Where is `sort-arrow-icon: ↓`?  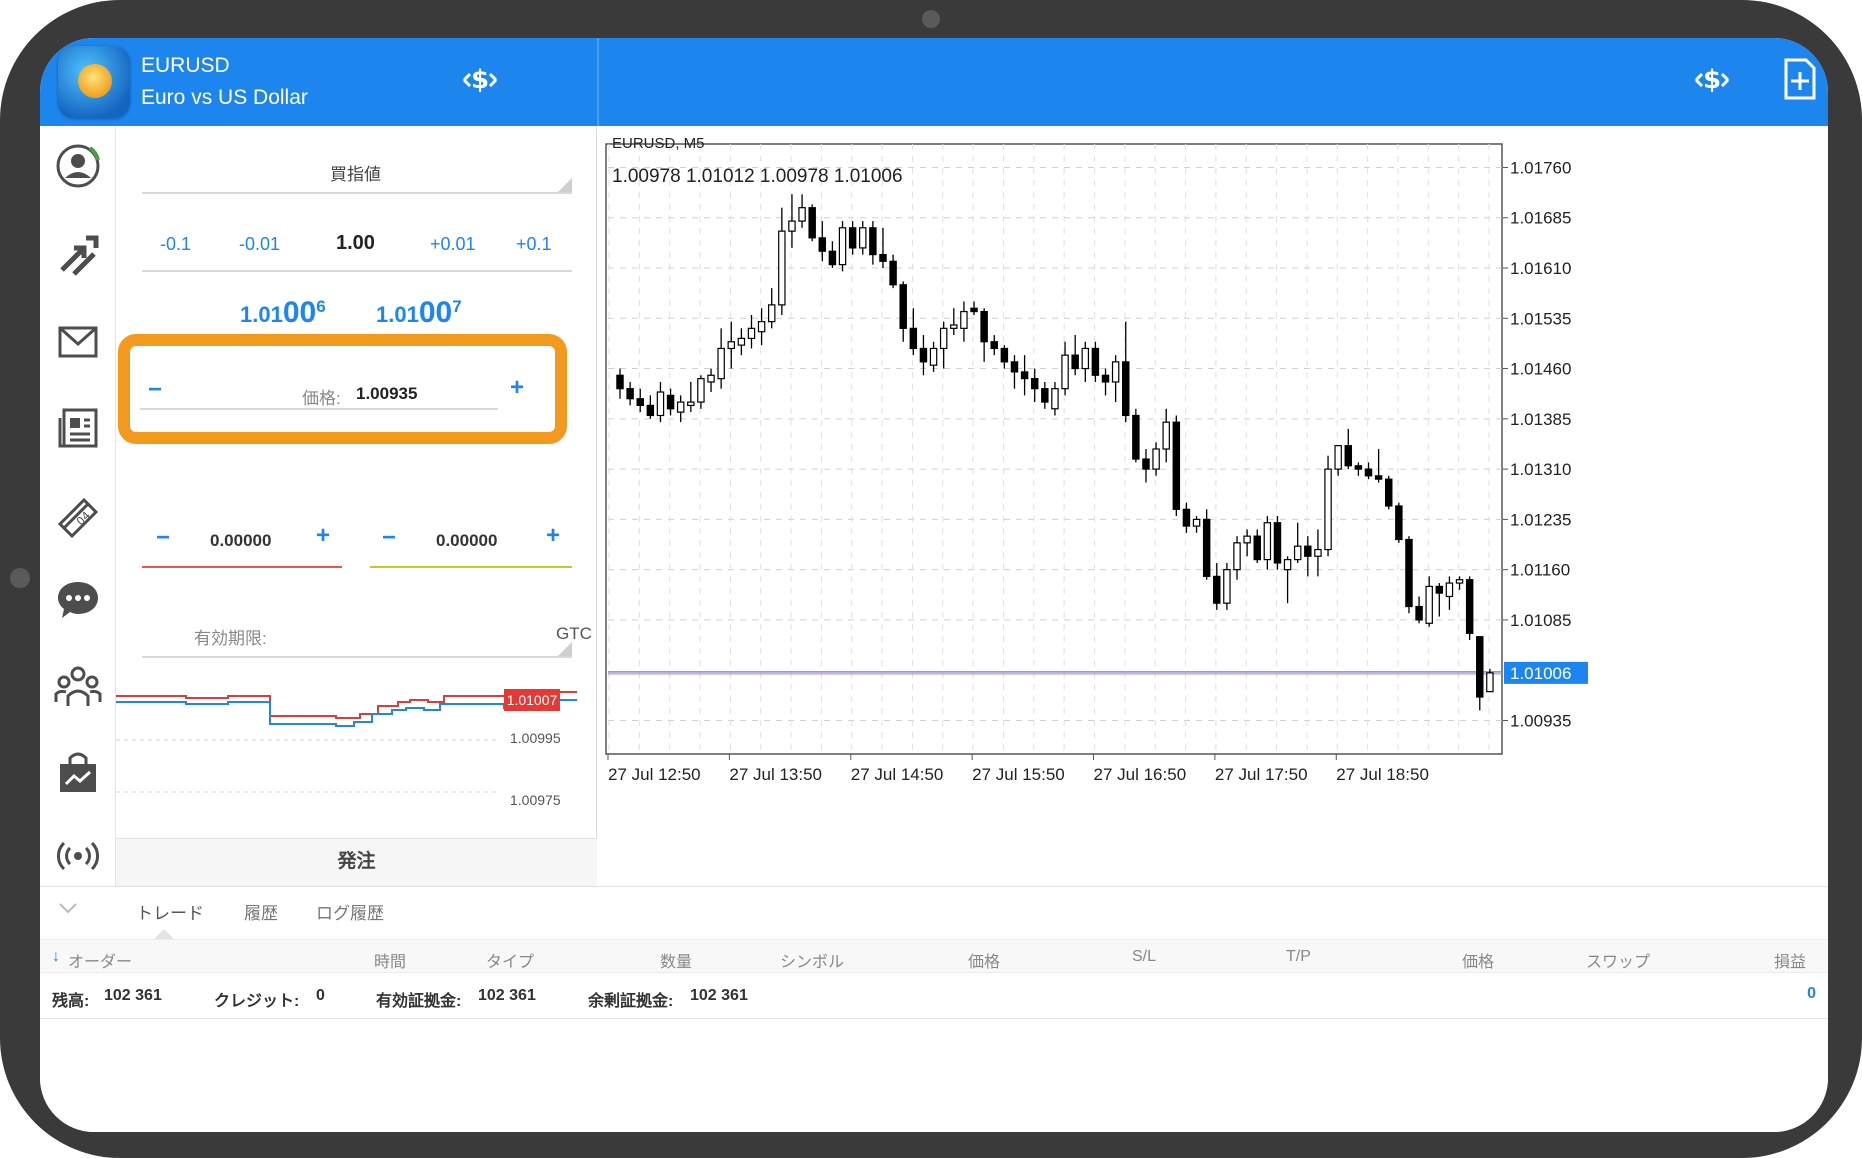
sort-arrow-icon: ↓ is located at coordinates (56, 957).